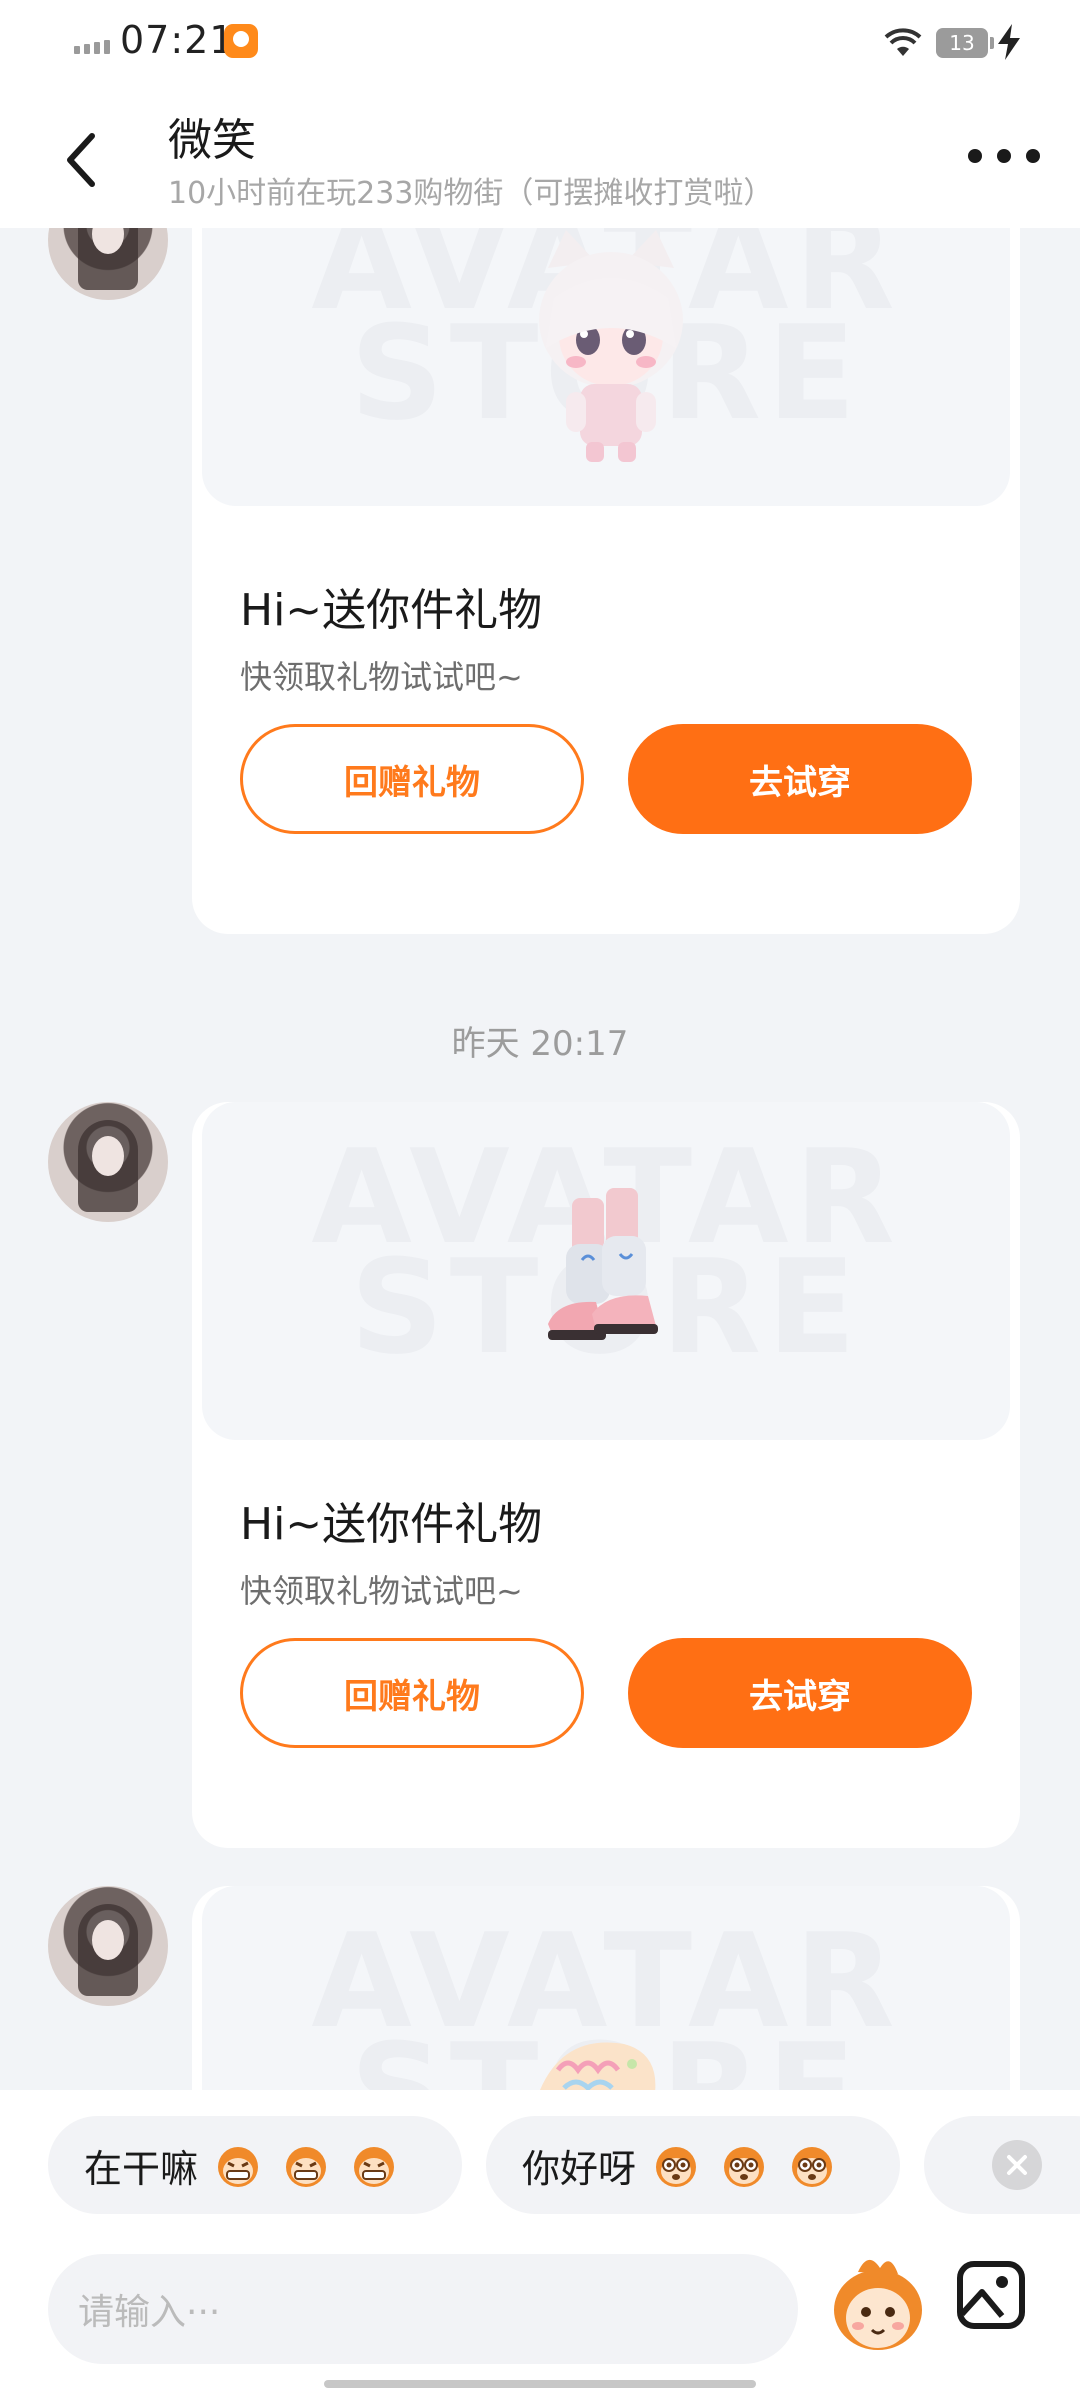  Describe the element at coordinates (579, 2168) in the screenshot. I see `quick-reply-text: 你好呀` at that location.